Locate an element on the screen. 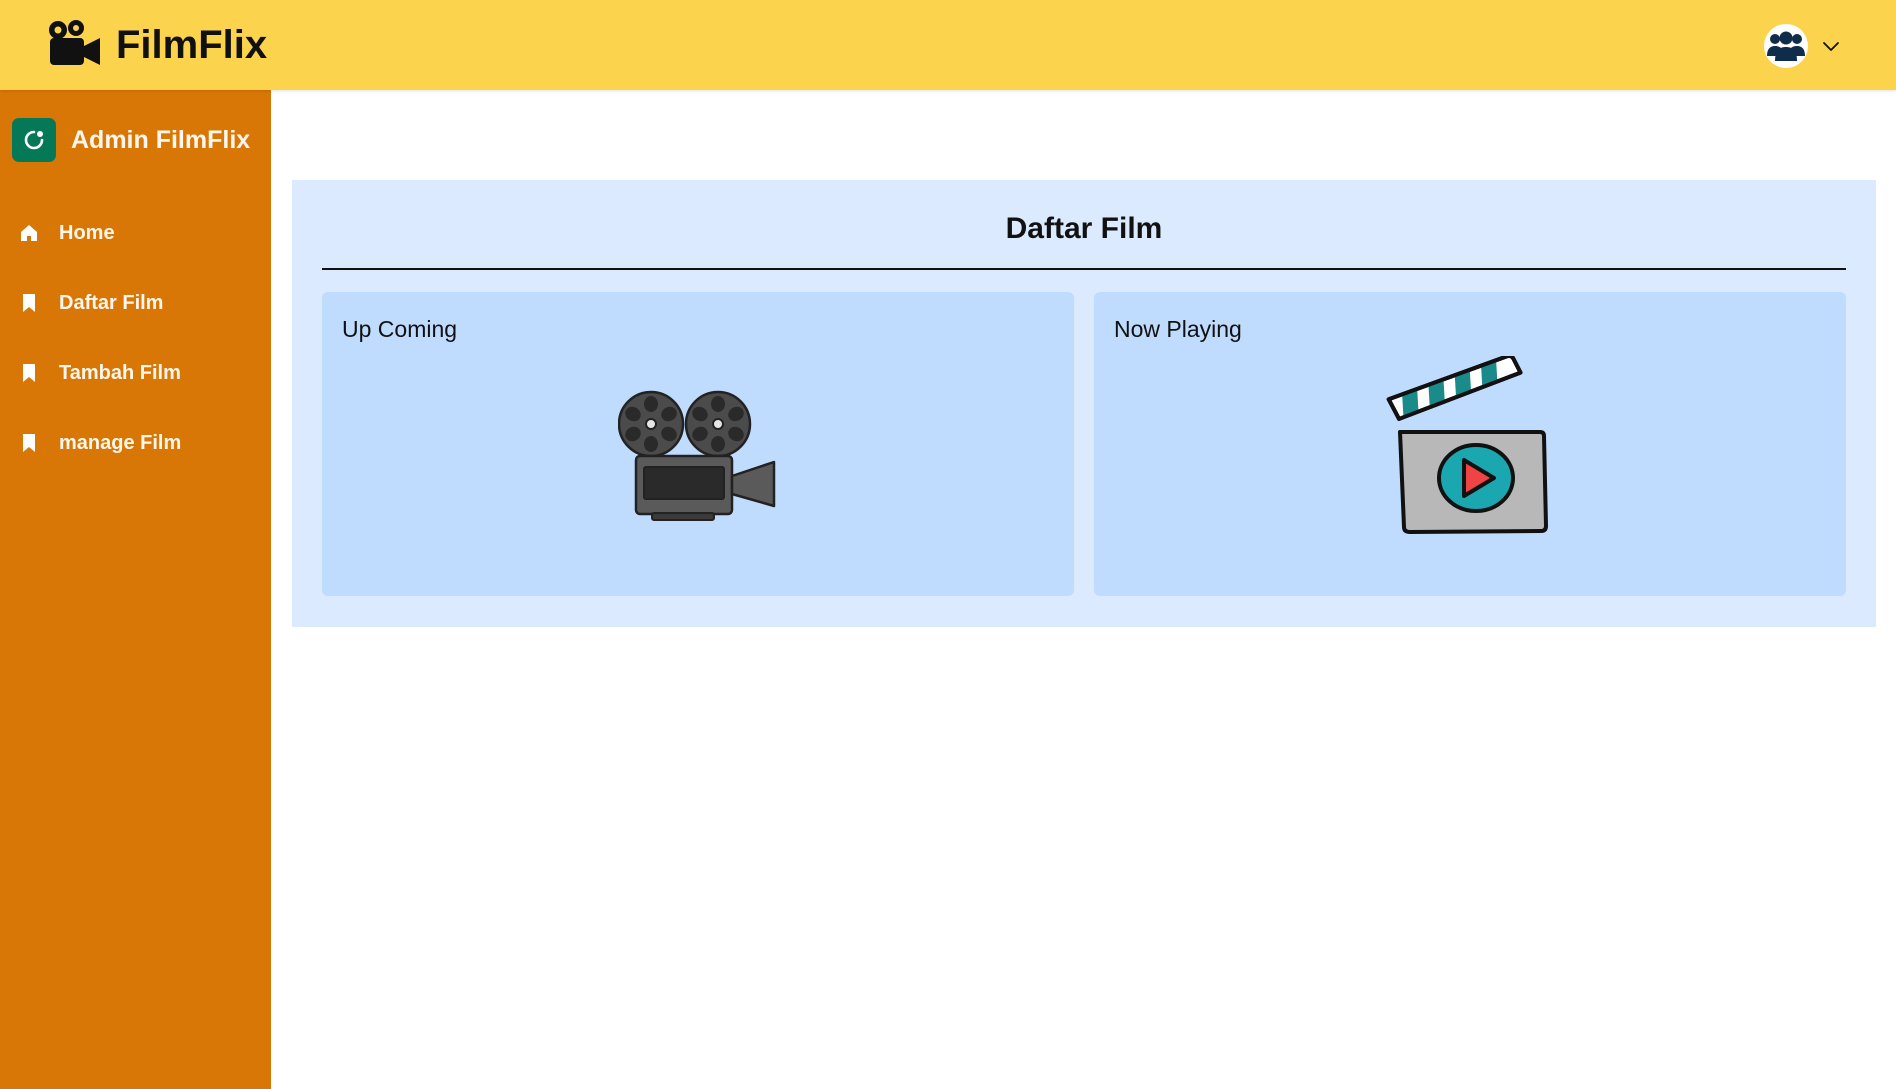  sidebar-item-manage-film: manage Film is located at coordinates (135, 443).